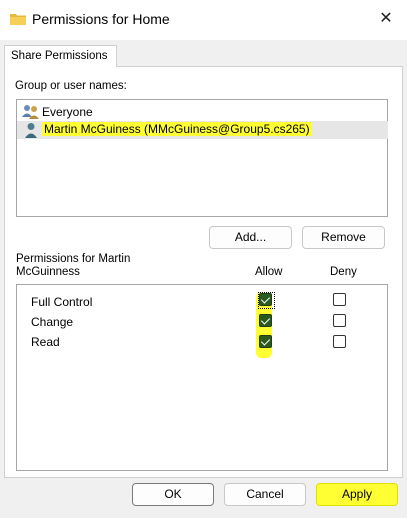  Describe the element at coordinates (202, 112) in the screenshot. I see `list-item-everyone: Everyone` at that location.